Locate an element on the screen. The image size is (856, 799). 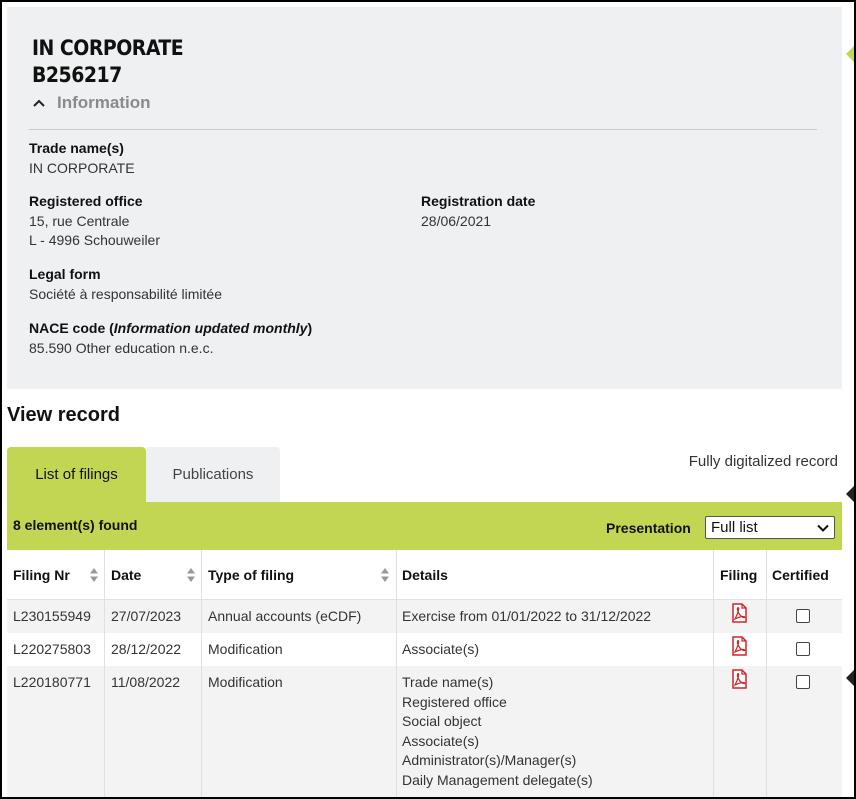
cell-details: Exercise from 01/01/2022 to 31/12/2022 is located at coordinates (523, 617).